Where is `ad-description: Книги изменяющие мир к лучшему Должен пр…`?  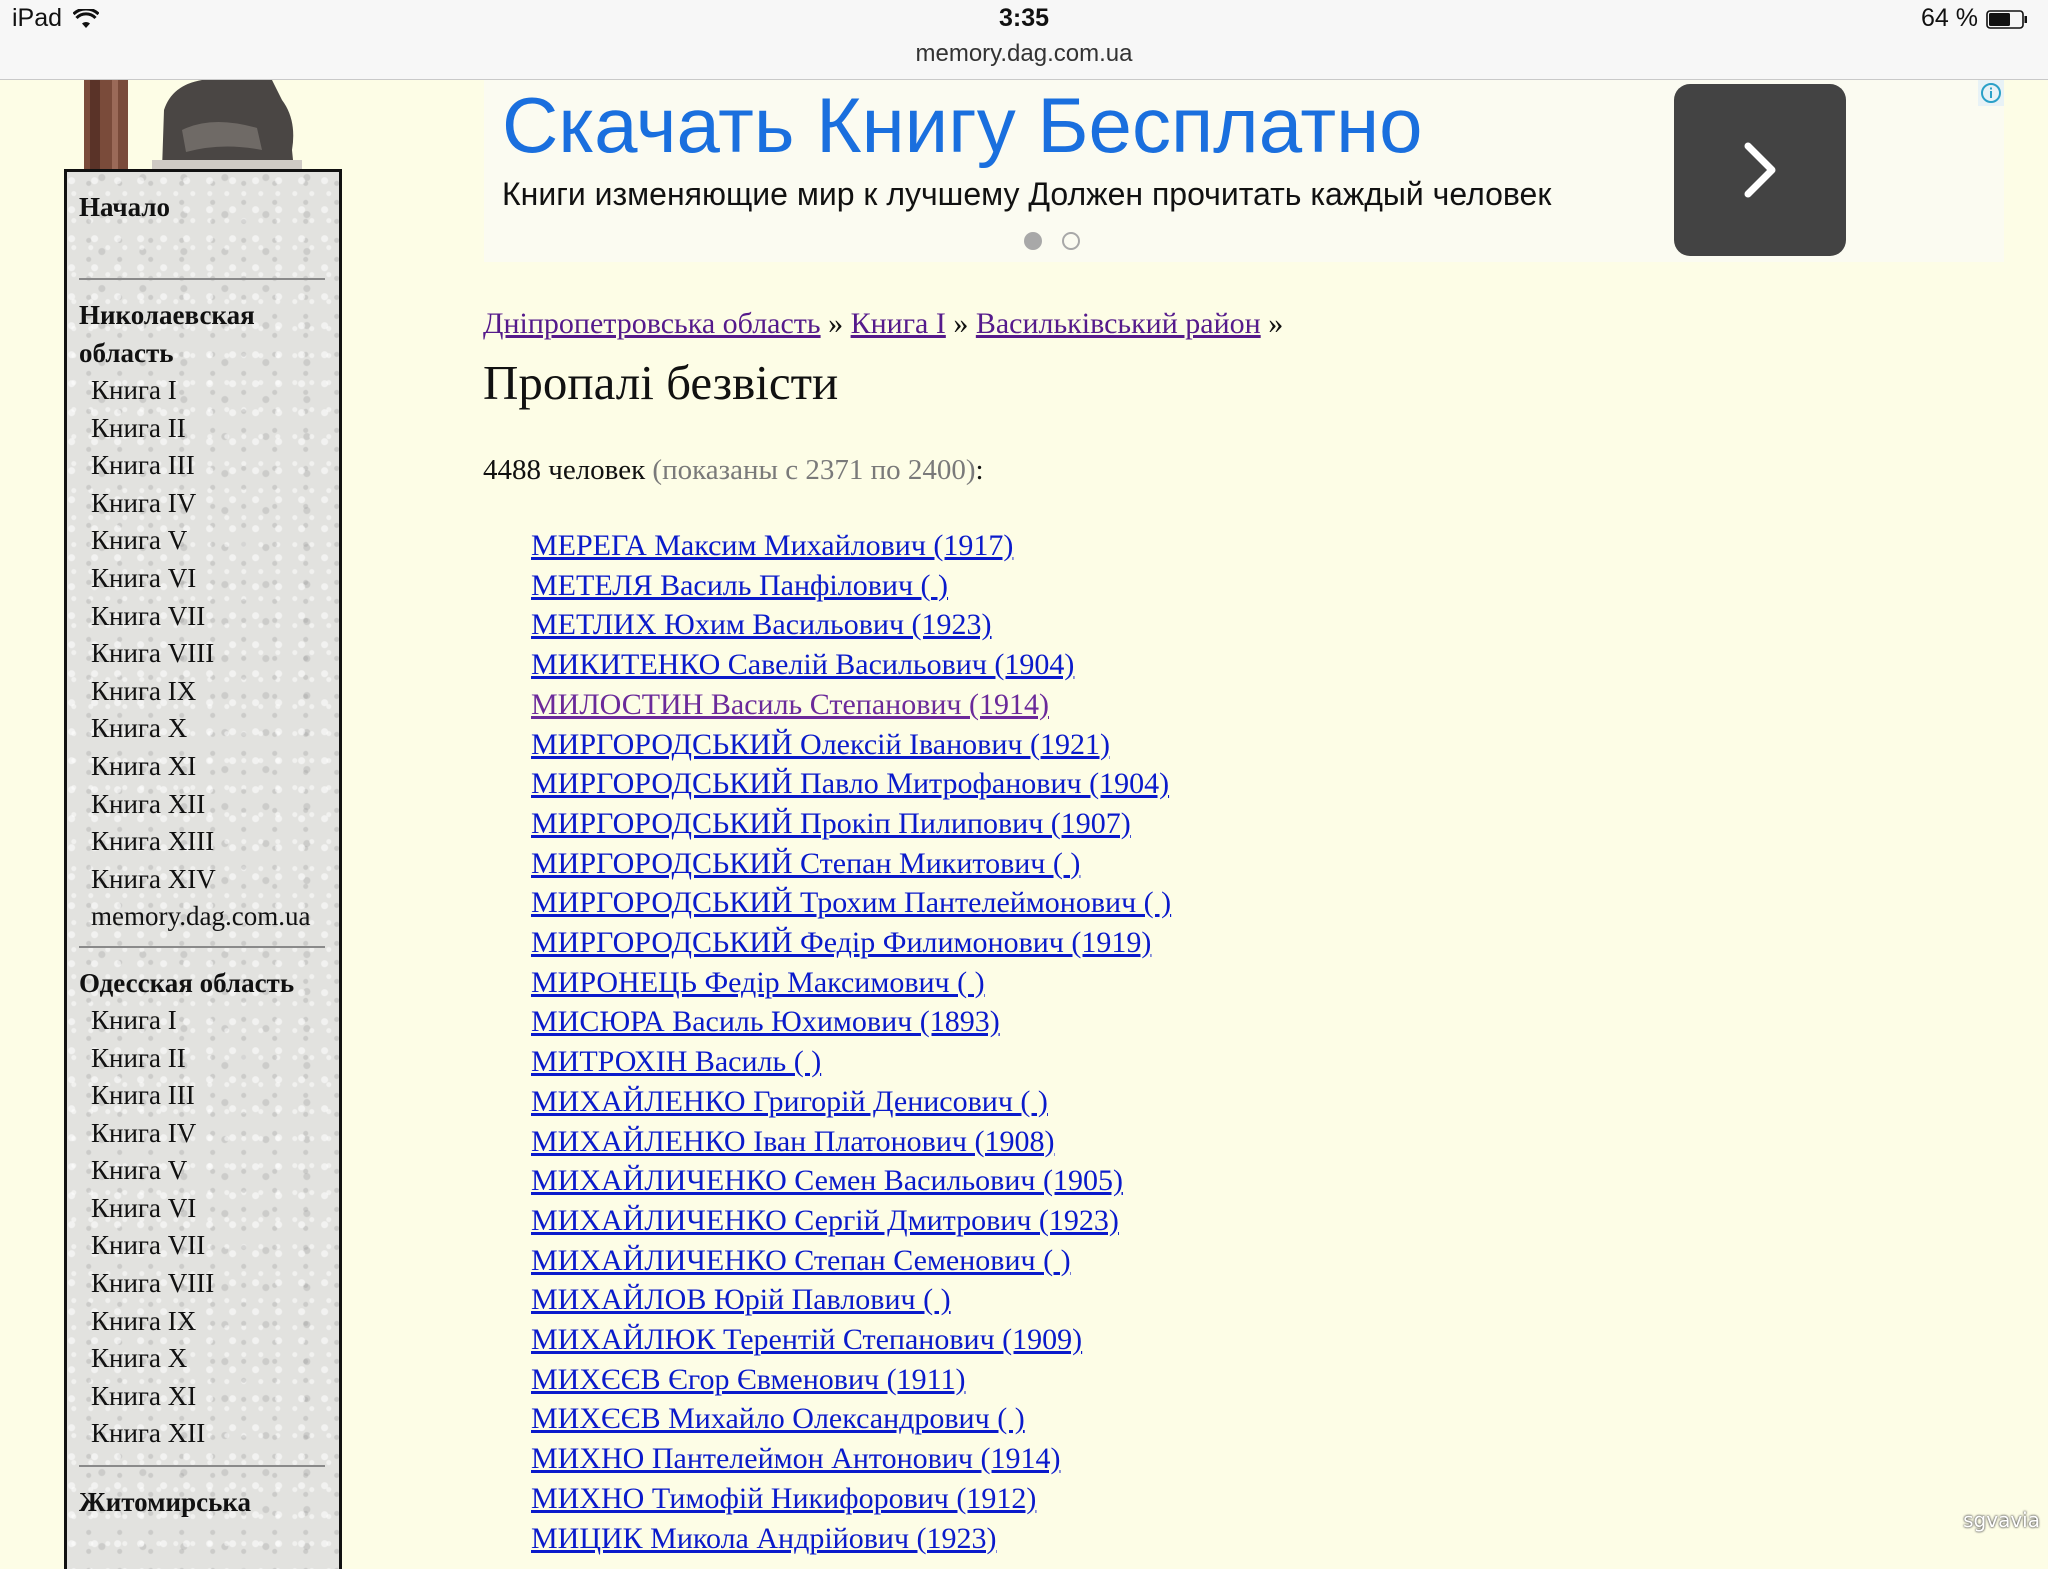
ad-description: Книги изменяющие мир к лучшему Должен пр… is located at coordinates (1026, 194).